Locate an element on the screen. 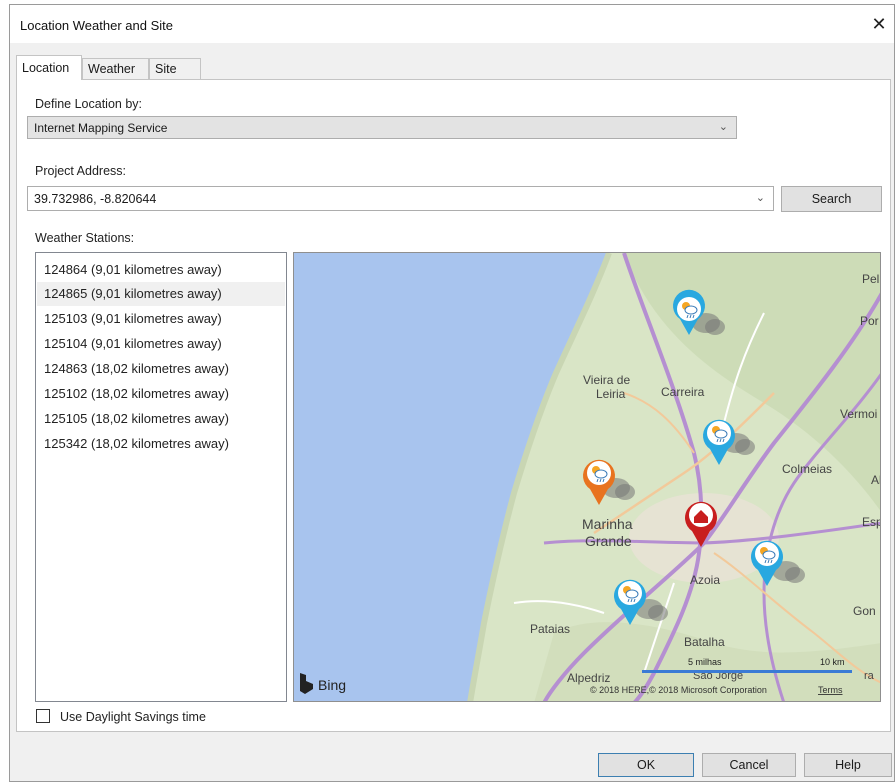 This screenshot has width=896, height=783. list-item: 125102 (18,02 kilometres away) is located at coordinates (161, 394).